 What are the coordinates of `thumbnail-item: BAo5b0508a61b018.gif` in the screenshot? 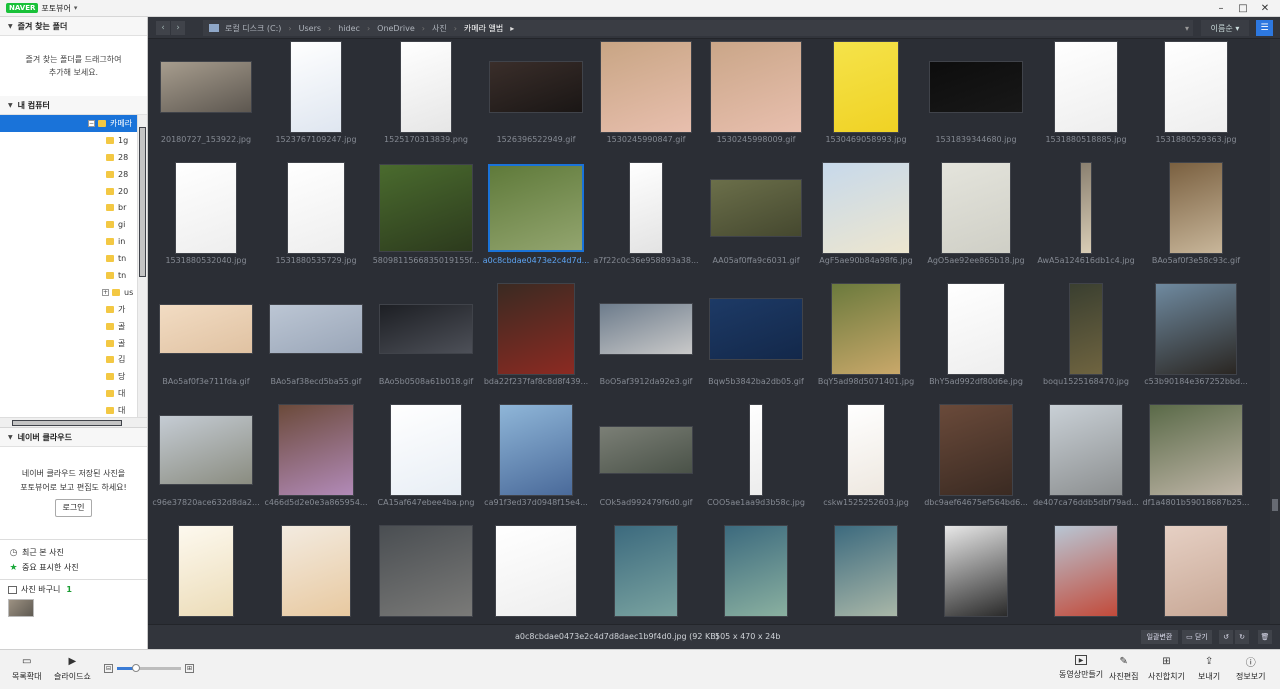 It's located at (426, 341).